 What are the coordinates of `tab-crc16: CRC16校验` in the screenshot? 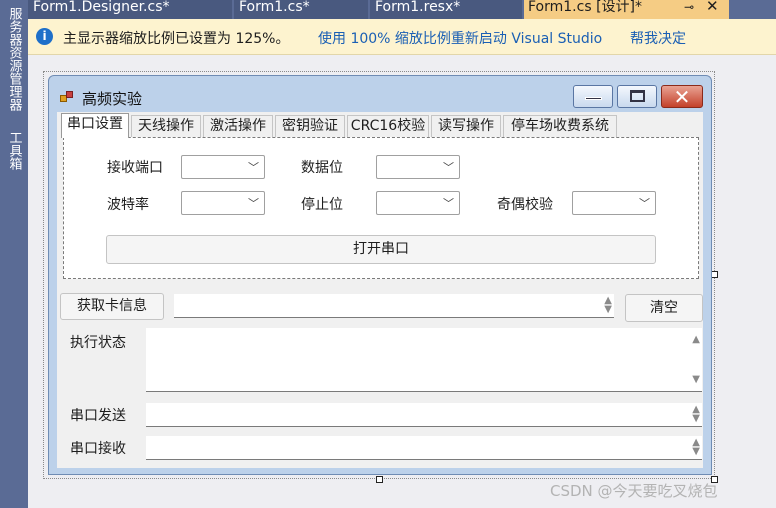 It's located at (388, 126).